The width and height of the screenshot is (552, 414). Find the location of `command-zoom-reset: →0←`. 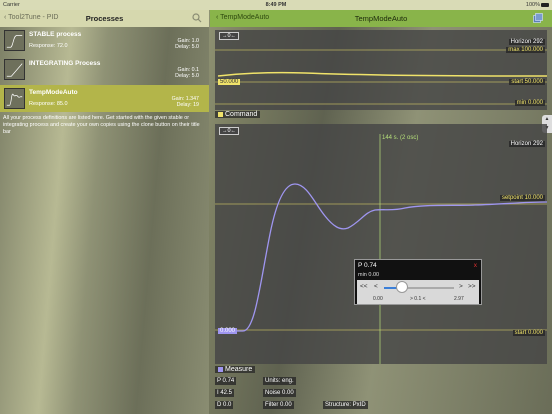

command-zoom-reset: →0← is located at coordinates (229, 36).